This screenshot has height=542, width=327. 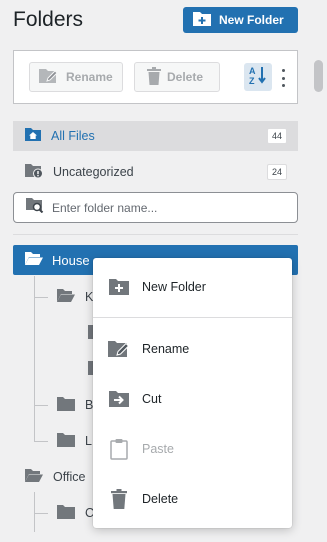 I want to click on menu-item-label: Rename, so click(x=166, y=349).